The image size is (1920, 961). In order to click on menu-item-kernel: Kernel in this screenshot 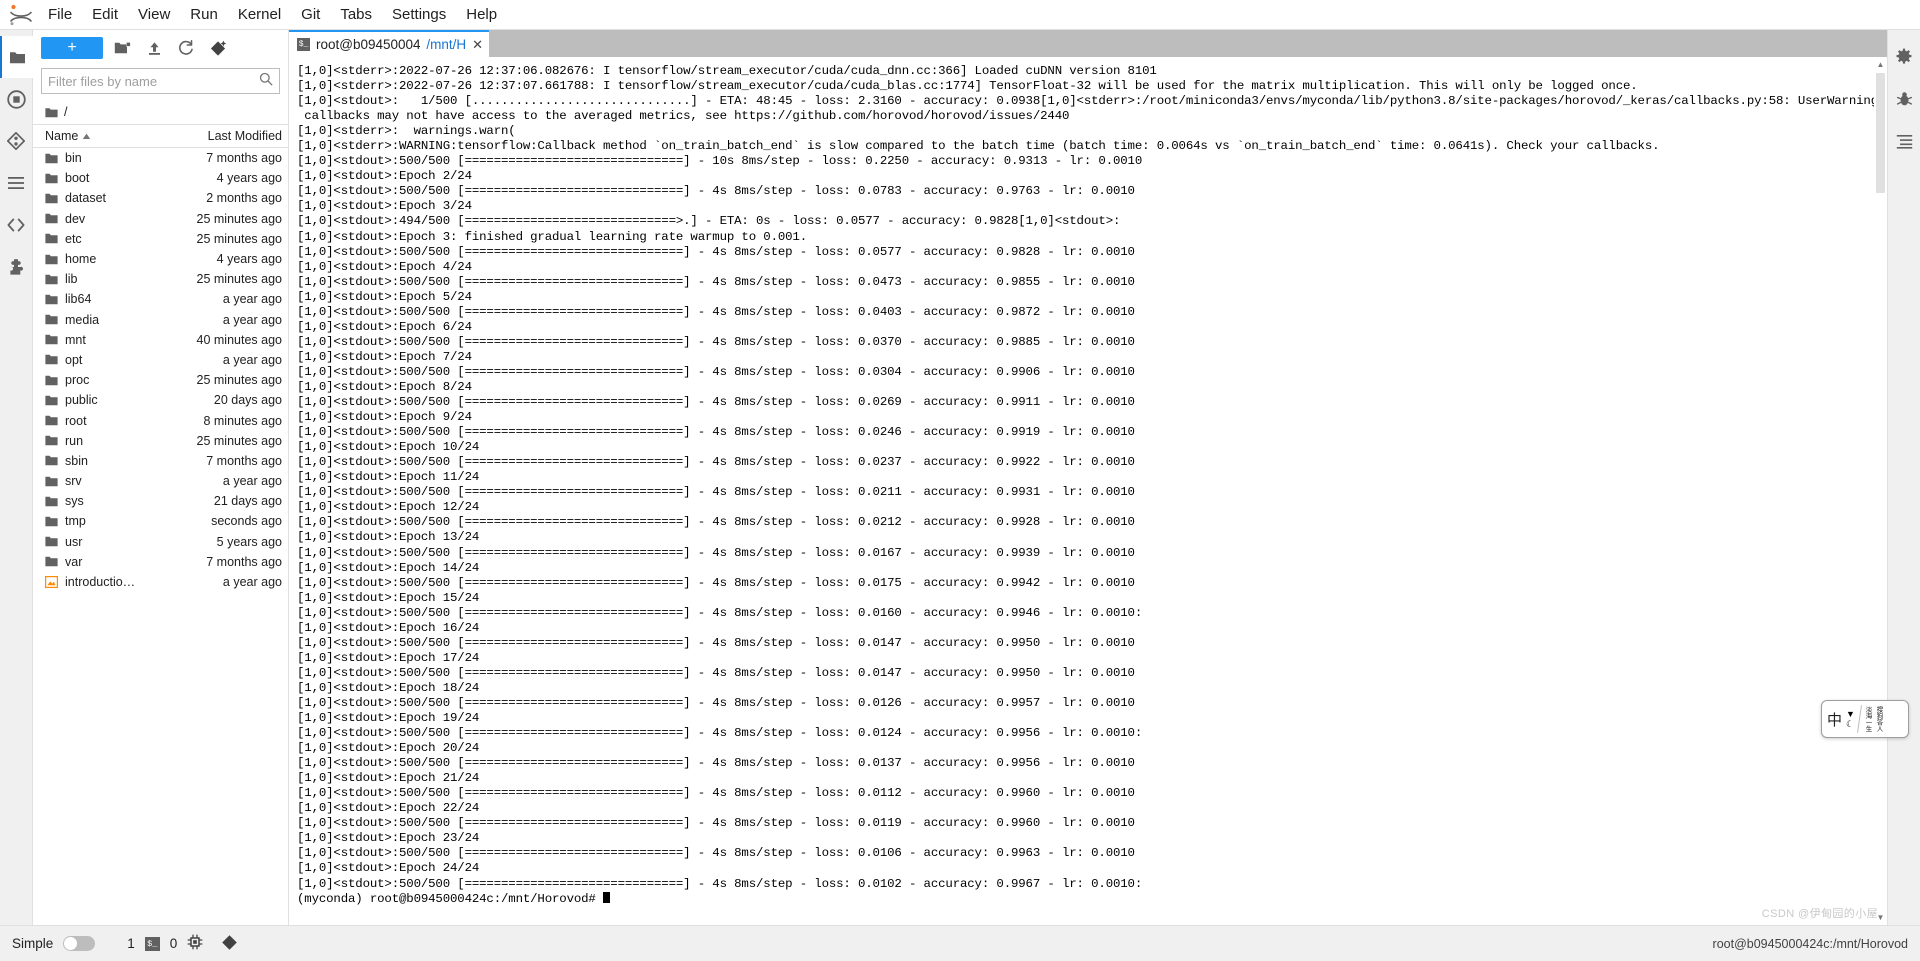, I will do `click(259, 15)`.